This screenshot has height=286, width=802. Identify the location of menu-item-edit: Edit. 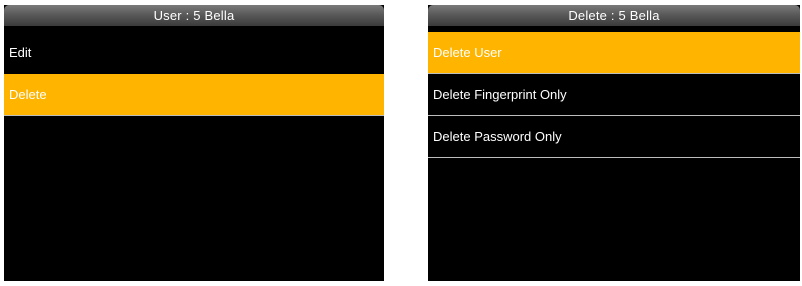
(194, 53).